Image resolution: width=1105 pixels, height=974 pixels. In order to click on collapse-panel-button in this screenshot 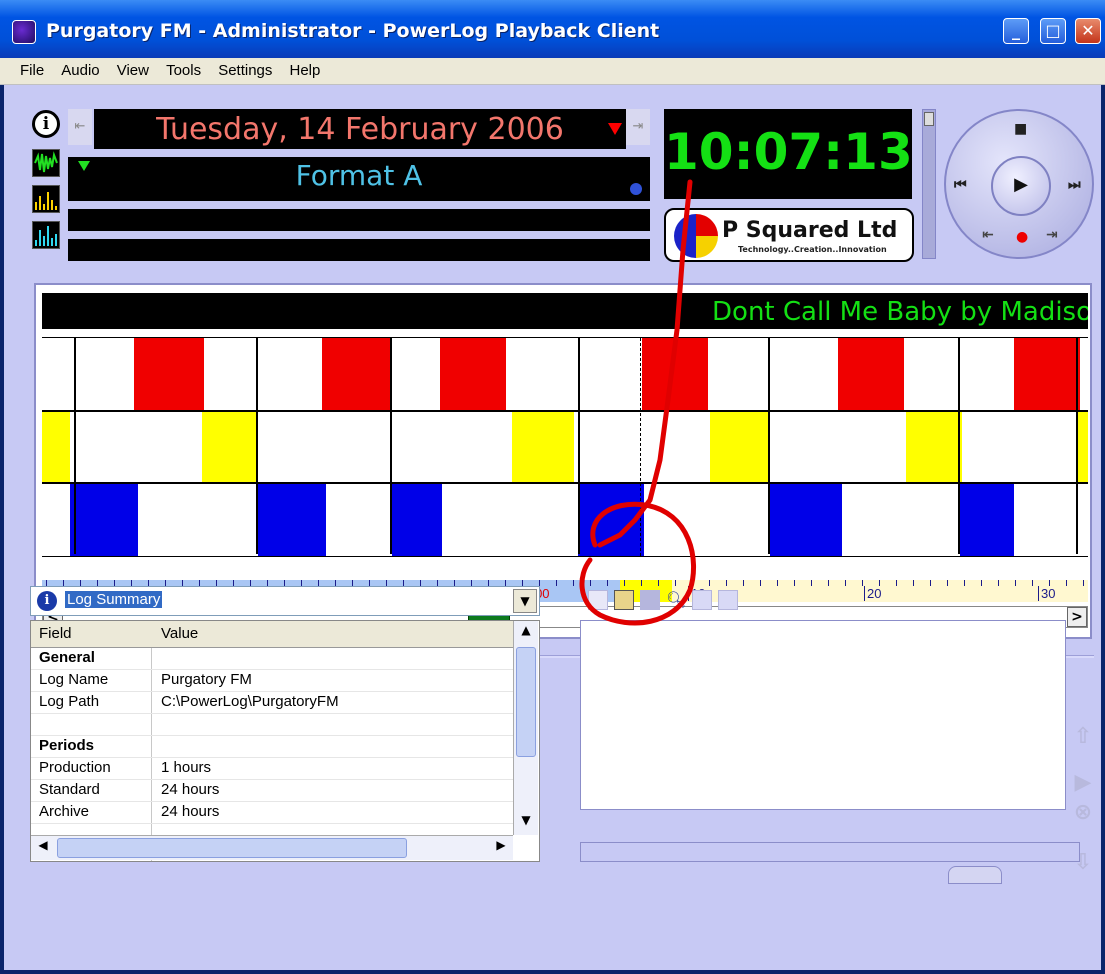, I will do `click(975, 875)`.